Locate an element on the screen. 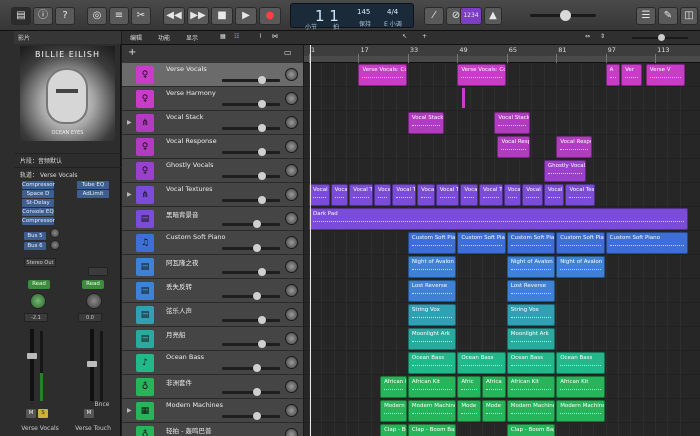 This screenshot has height=436, width=700. mute-button-left: M is located at coordinates (31, 413).